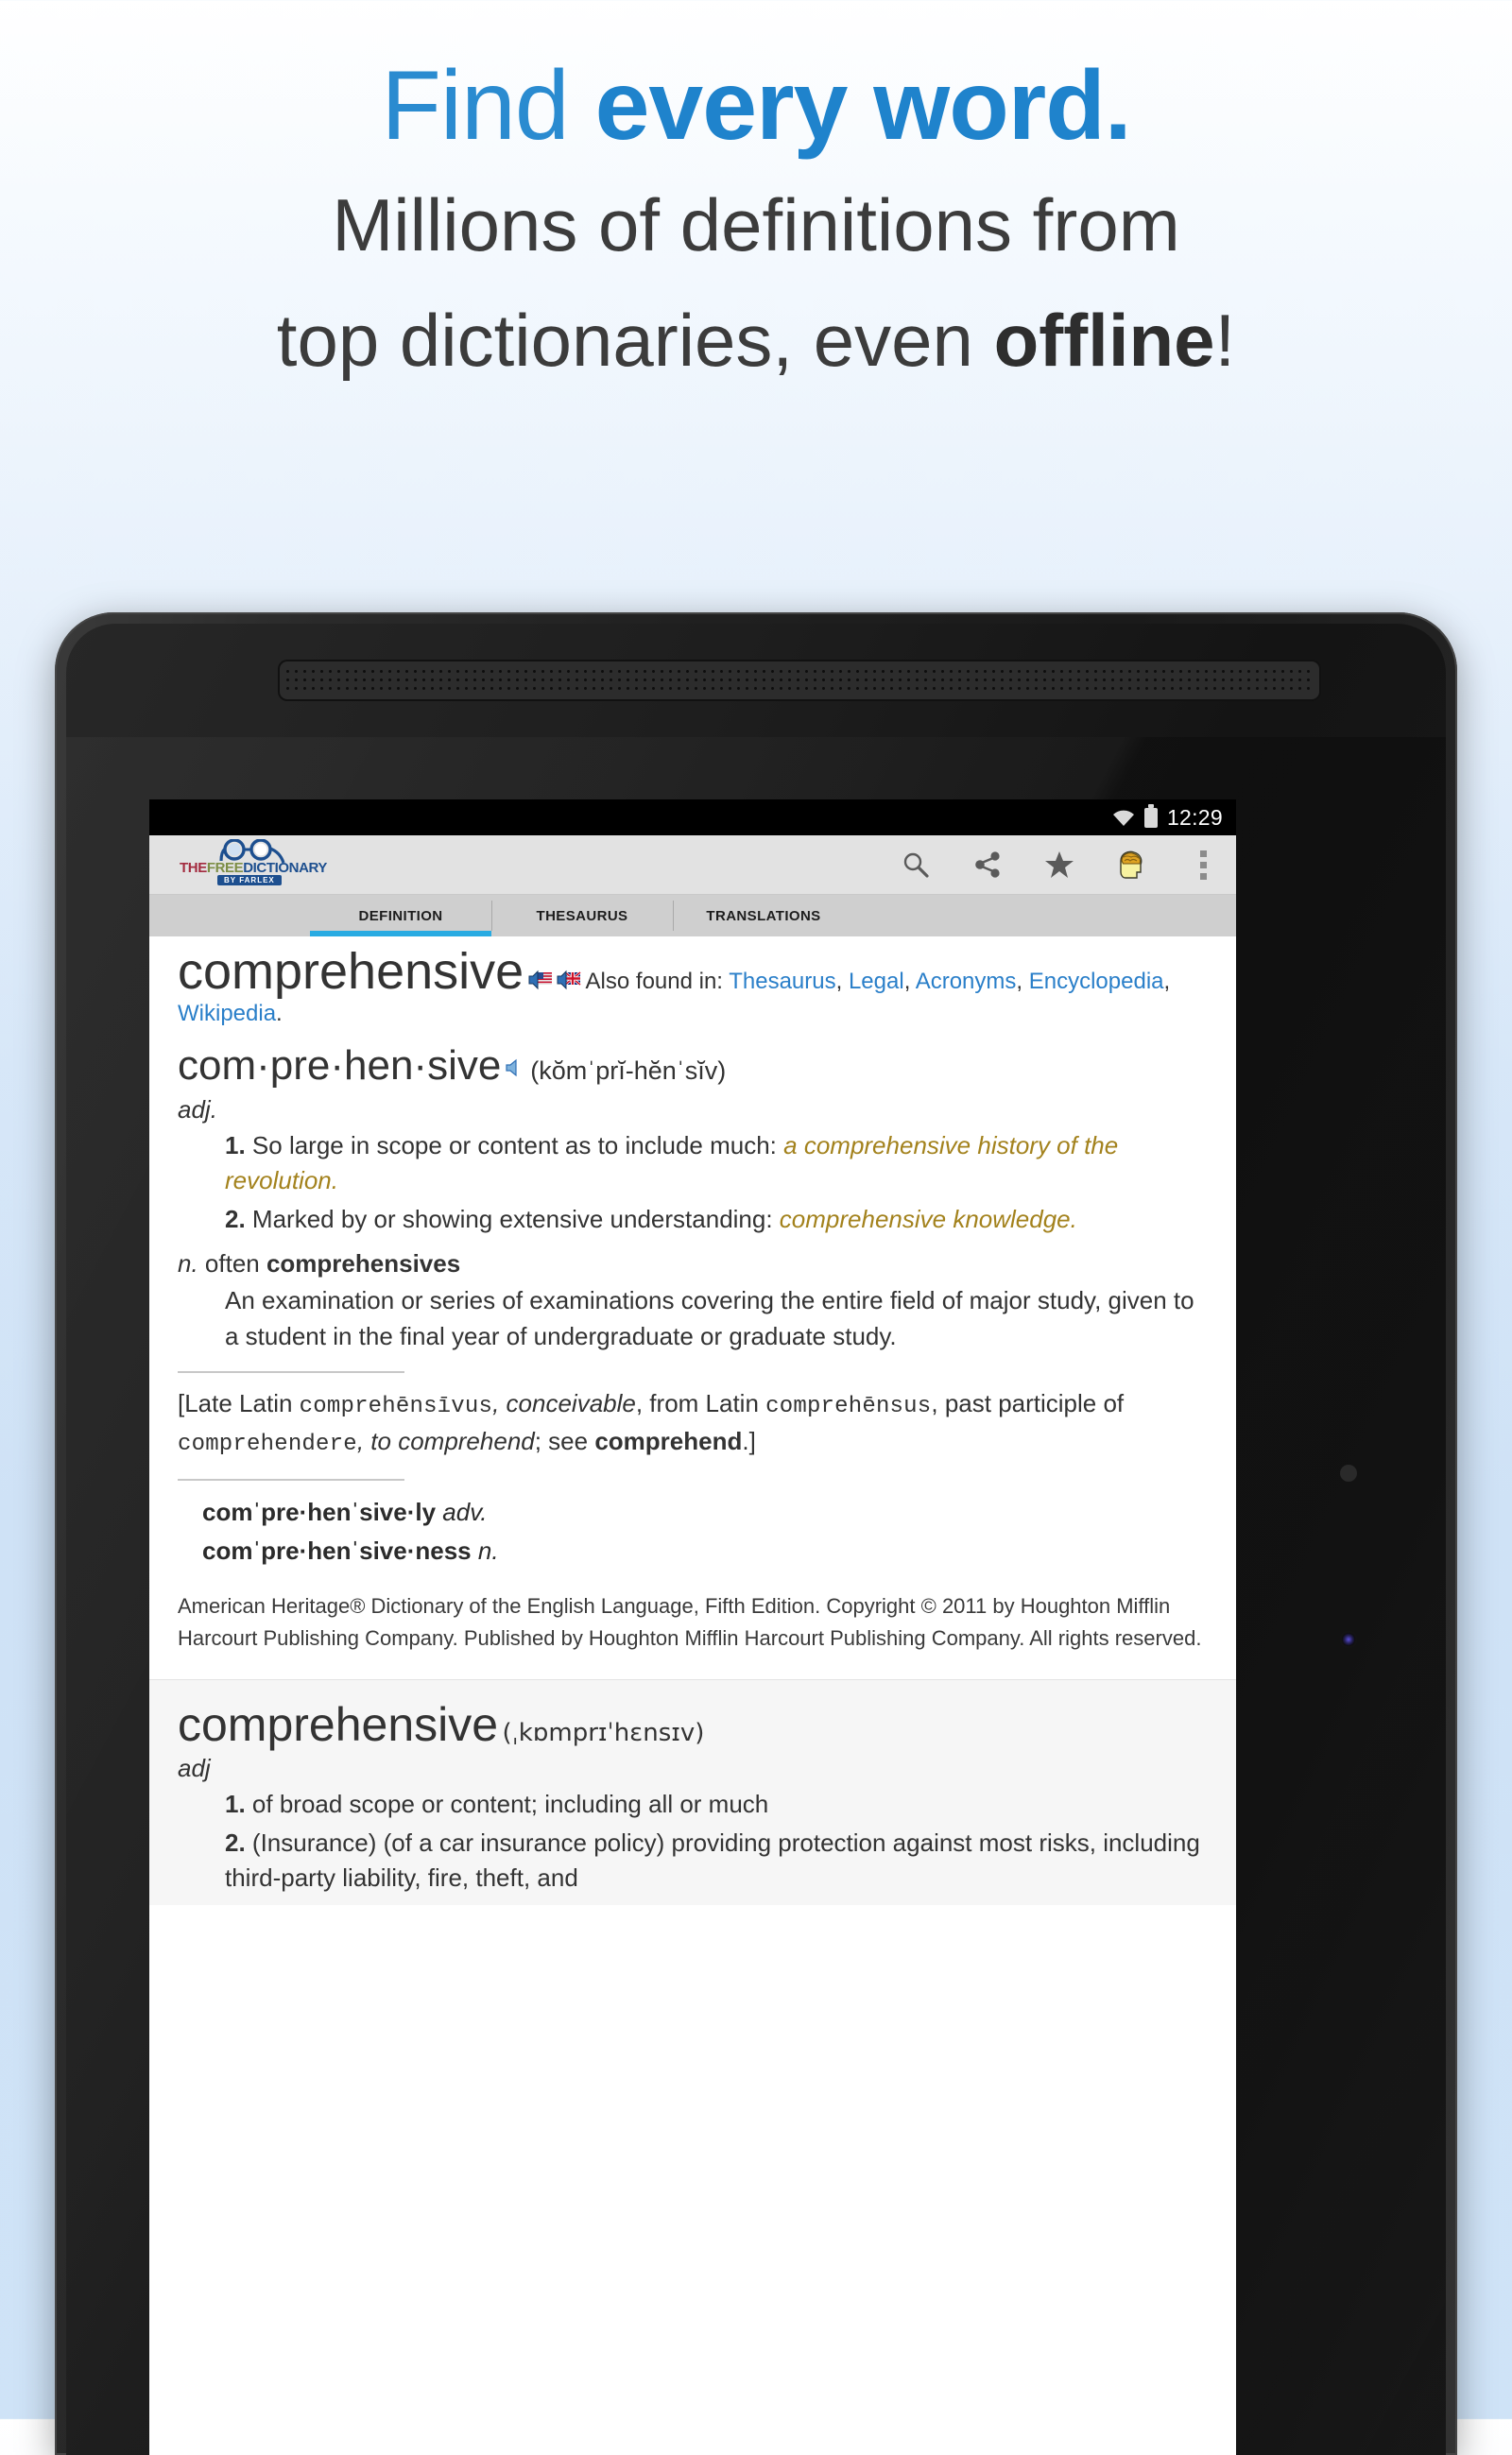 The width and height of the screenshot is (1512, 2455). What do you see at coordinates (1096, 981) in the screenshot?
I see `link-encyclopedia: Encyclopedia` at bounding box center [1096, 981].